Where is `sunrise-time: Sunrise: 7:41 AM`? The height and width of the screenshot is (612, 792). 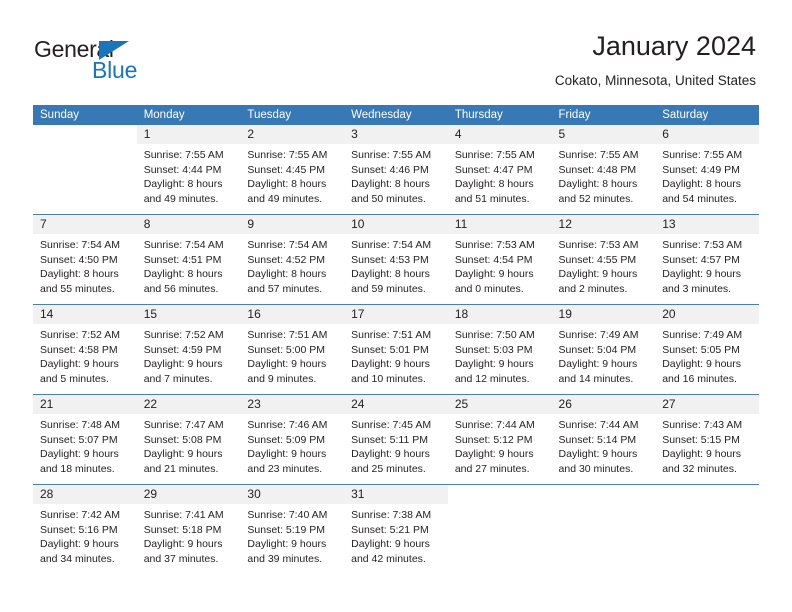 sunrise-time: Sunrise: 7:41 AM is located at coordinates (183, 515).